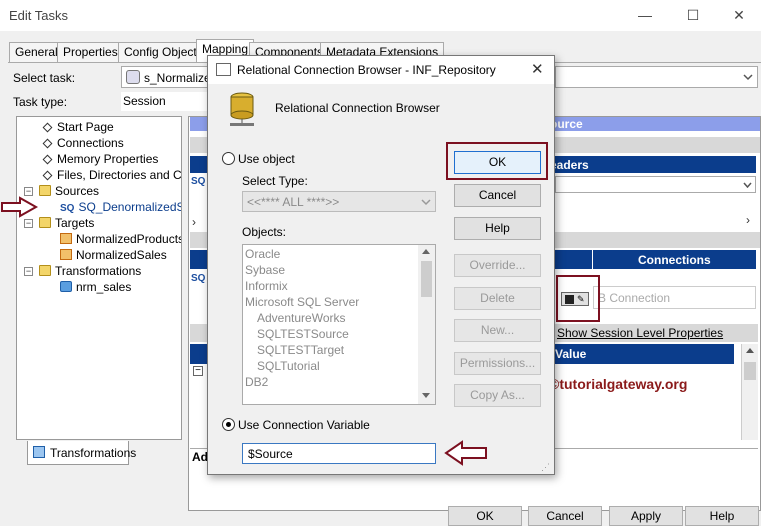  I want to click on watermark-text: ©tutorialgateway.org, so click(618, 384).